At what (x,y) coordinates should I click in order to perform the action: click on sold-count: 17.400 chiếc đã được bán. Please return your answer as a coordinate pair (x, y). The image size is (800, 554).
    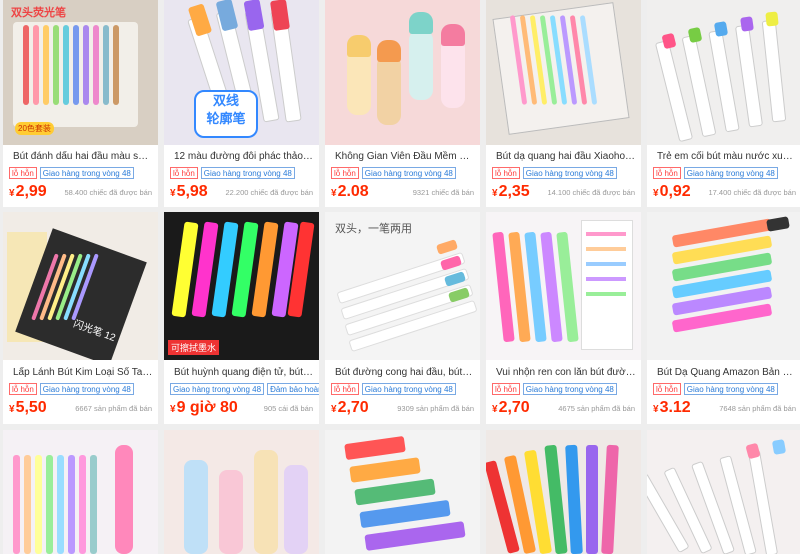
    Looking at the image, I should click on (752, 192).